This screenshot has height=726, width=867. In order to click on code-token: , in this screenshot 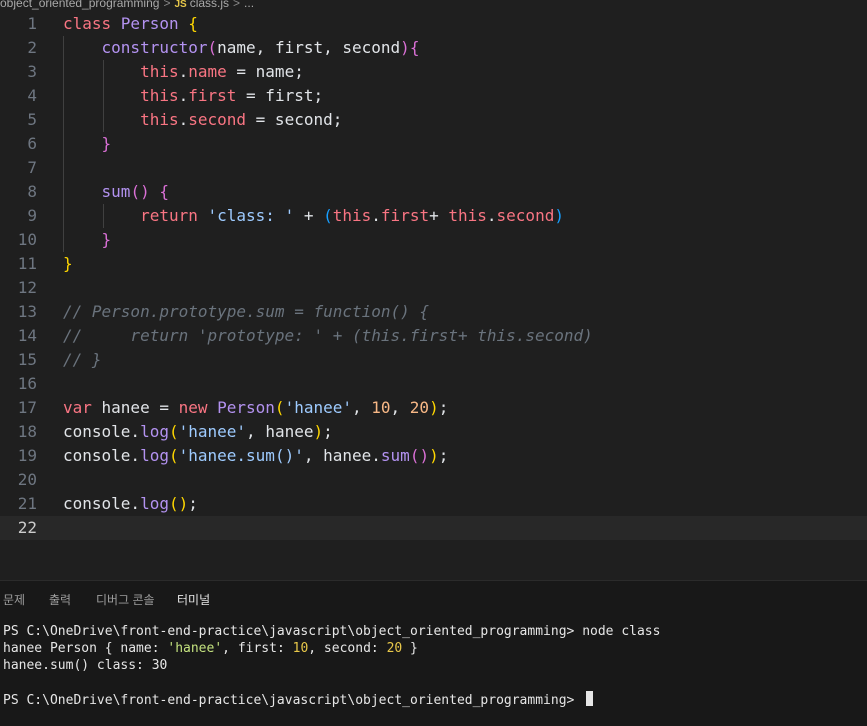, I will do `click(400, 407)`.